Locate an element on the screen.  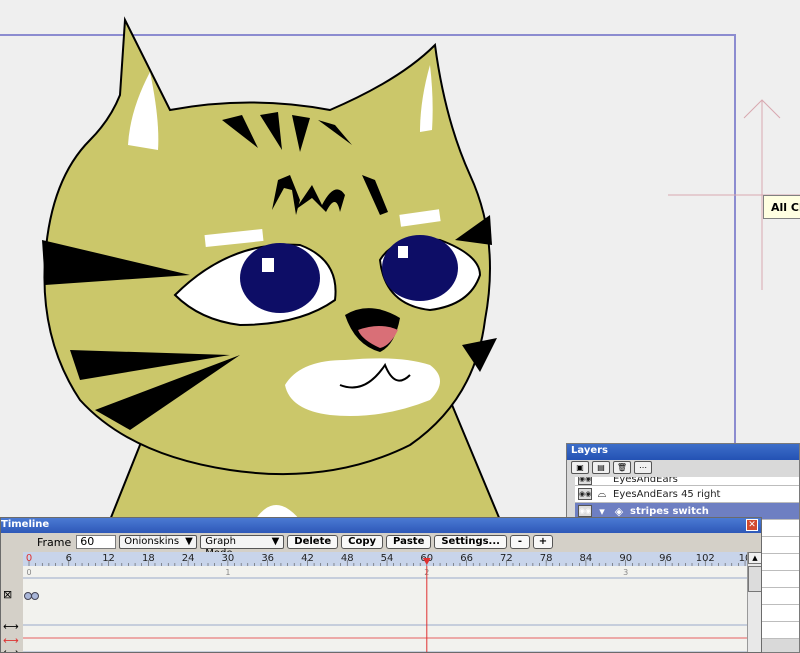
paste-button: Paste is located at coordinates (409, 542).